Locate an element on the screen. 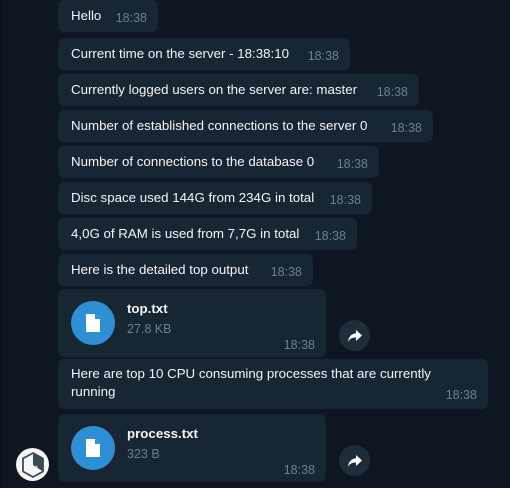 This screenshot has height=488, width=510. file-name: top.txt is located at coordinates (147, 308).